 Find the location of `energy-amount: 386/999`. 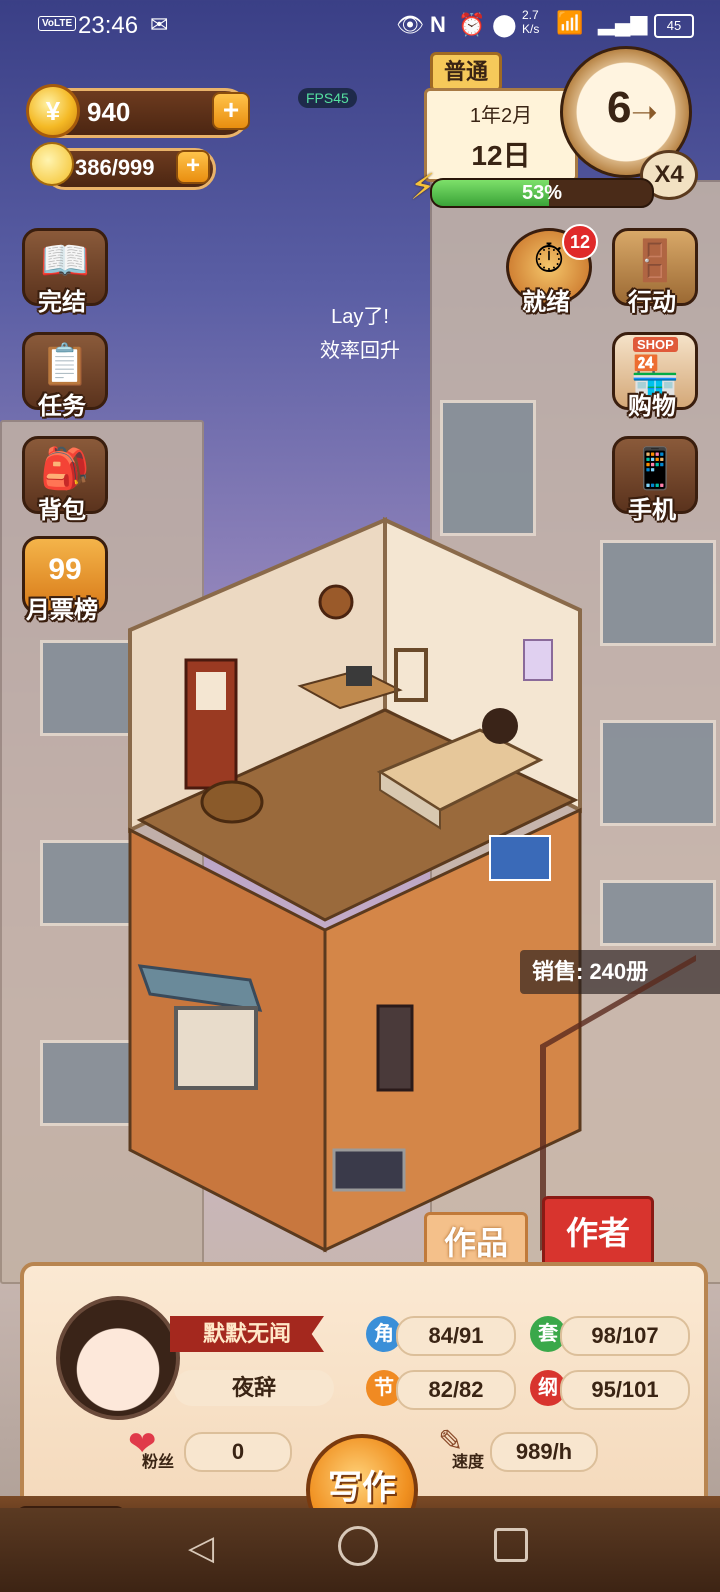

energy-amount: 386/999 is located at coordinates (115, 167).